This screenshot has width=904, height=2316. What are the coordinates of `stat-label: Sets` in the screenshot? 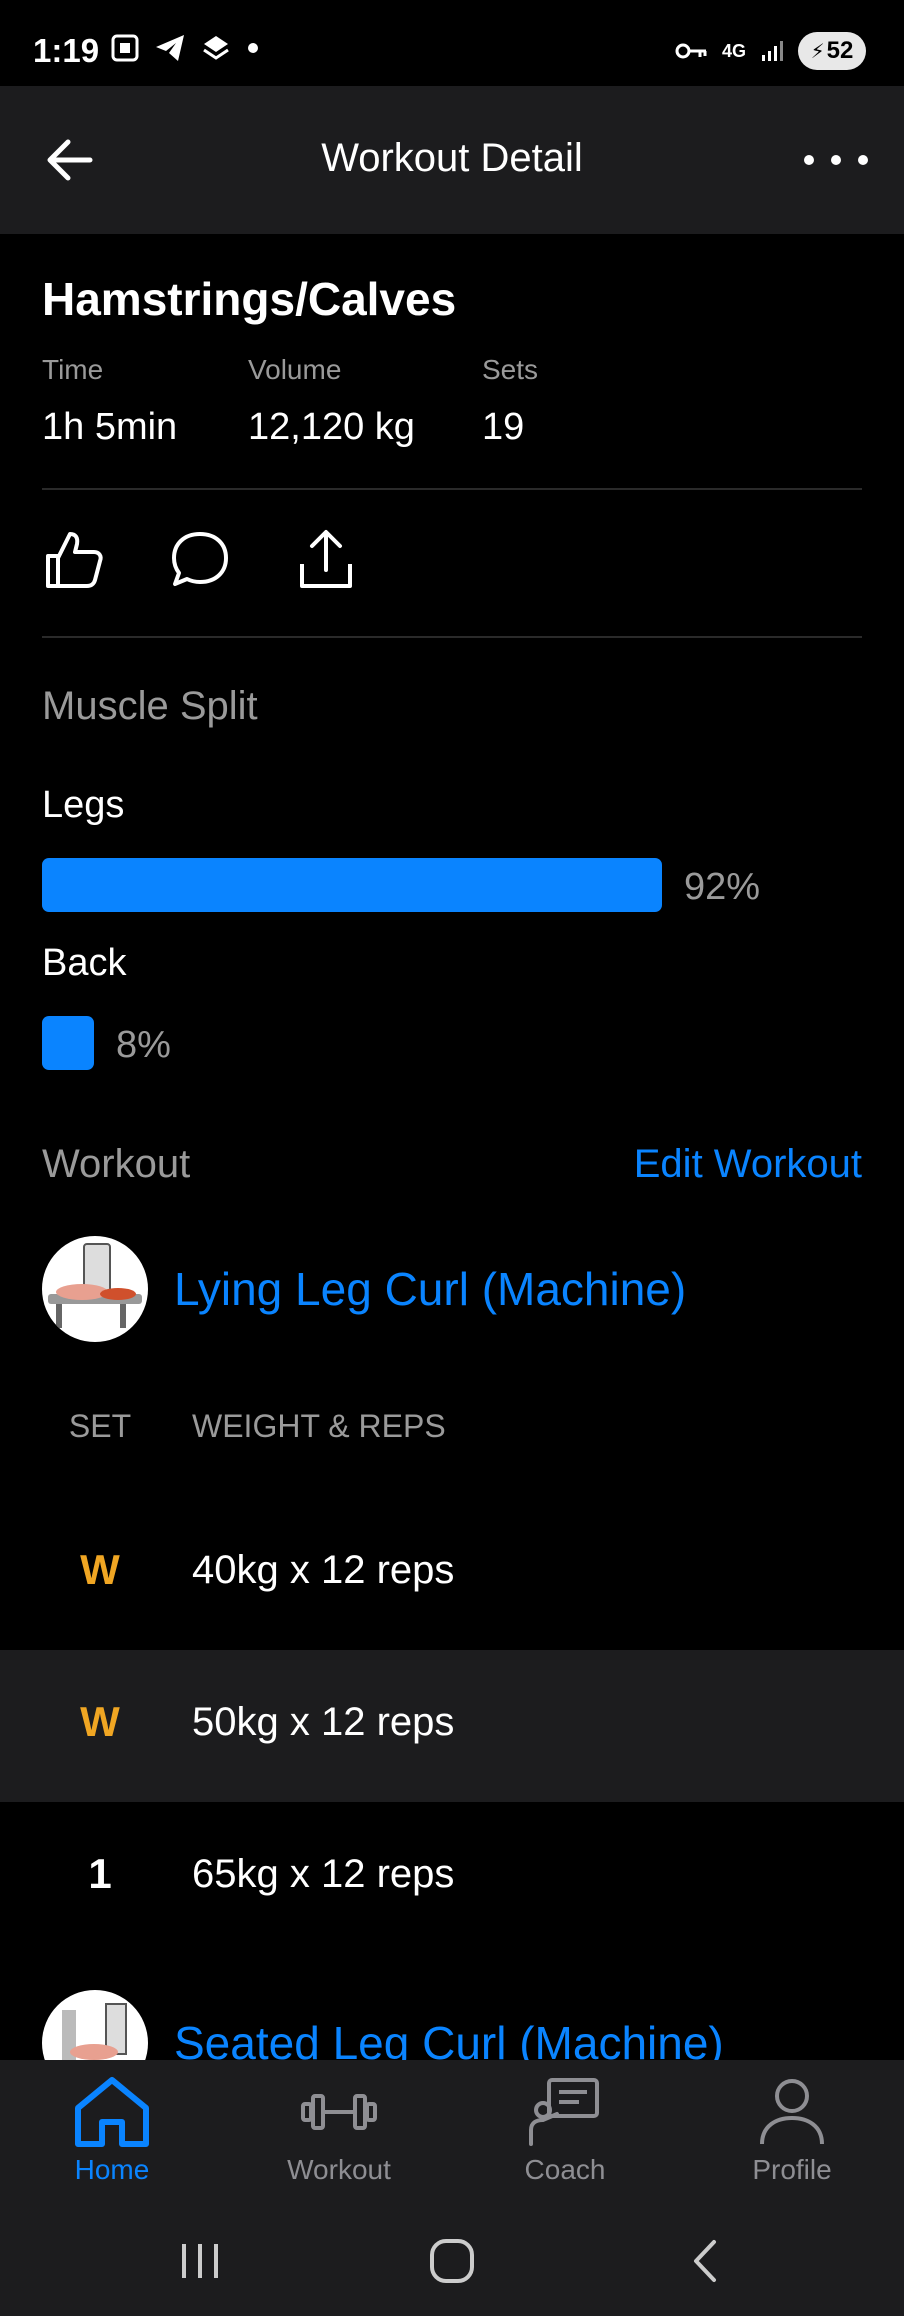 It's located at (510, 369).